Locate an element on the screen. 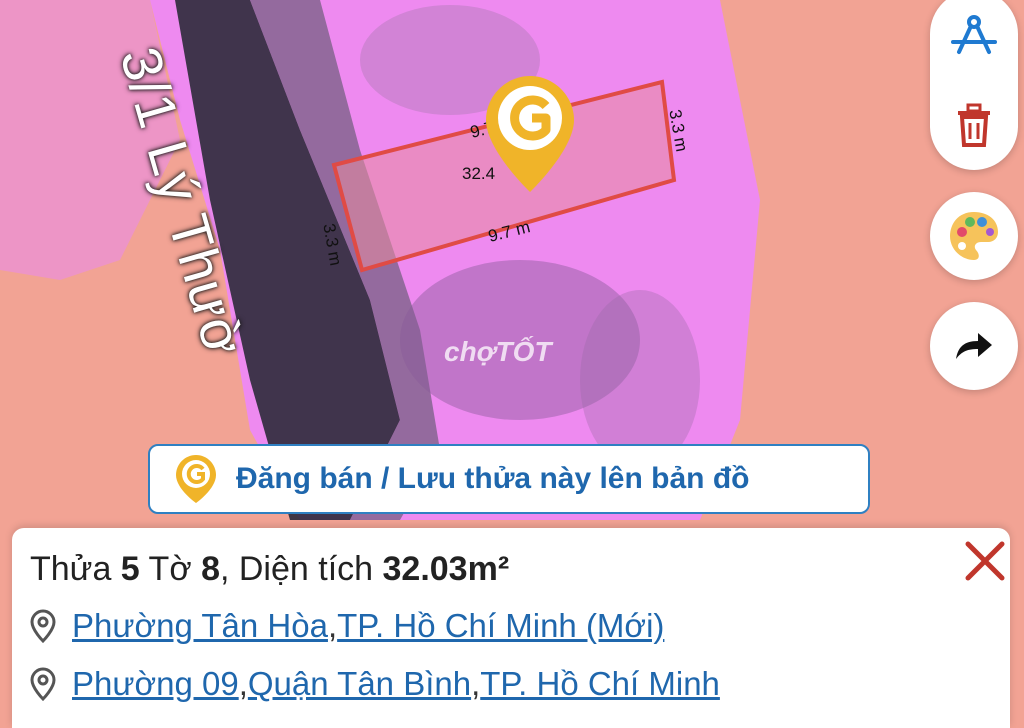 This screenshot has width=1024, height=728. plot-number: 5 is located at coordinates (130, 569).